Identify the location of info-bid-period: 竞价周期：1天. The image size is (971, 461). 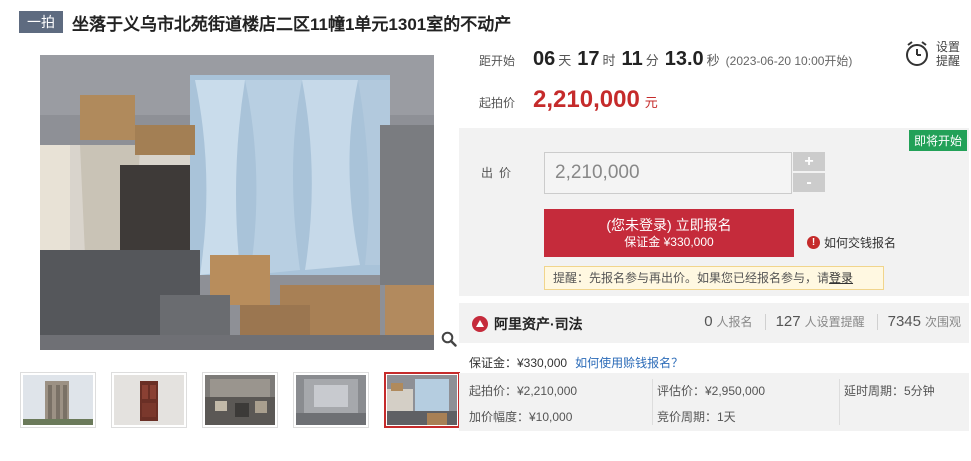
(696, 417).